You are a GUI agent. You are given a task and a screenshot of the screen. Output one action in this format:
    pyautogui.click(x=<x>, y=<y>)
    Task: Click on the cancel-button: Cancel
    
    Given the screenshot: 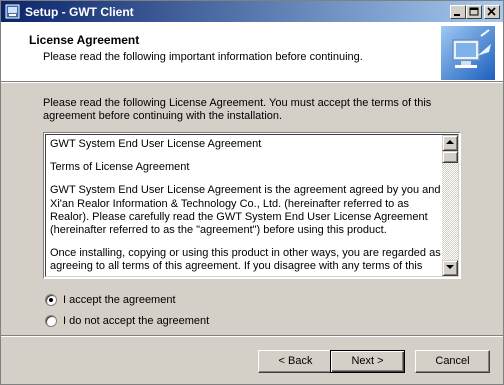 What is the action you would take?
    pyautogui.click(x=452, y=361)
    